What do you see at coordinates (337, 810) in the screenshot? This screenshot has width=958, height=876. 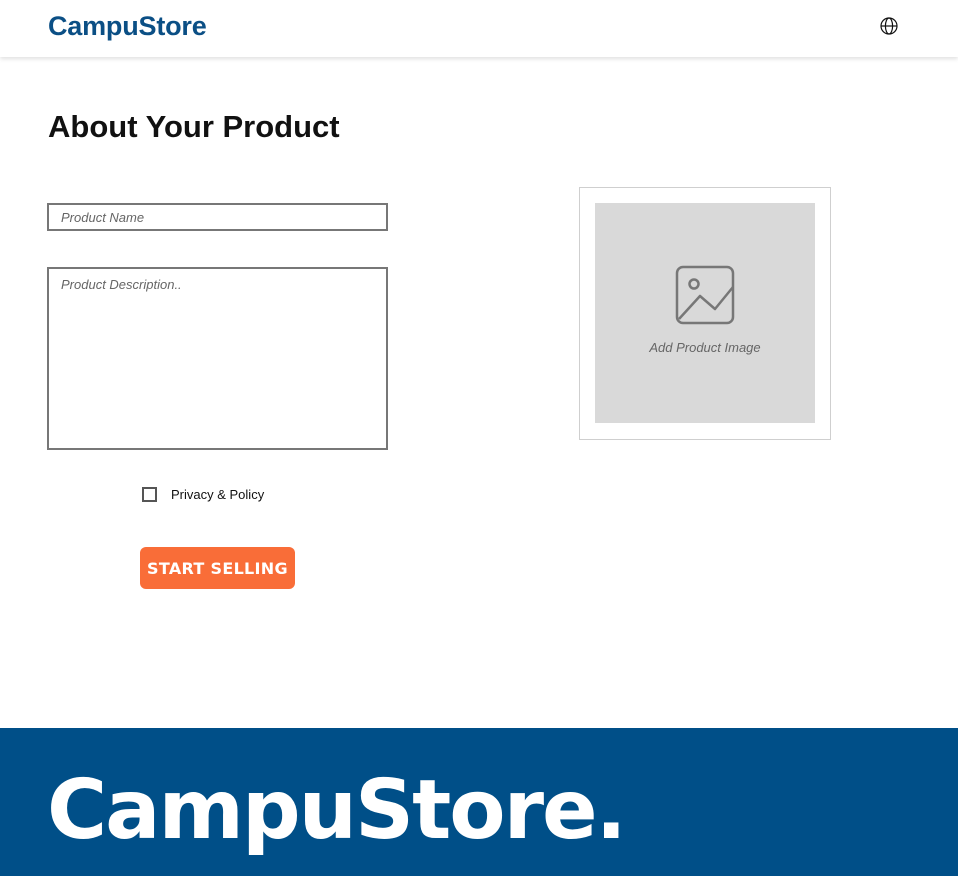 I see `footer-brand: CampuStore.` at bounding box center [337, 810].